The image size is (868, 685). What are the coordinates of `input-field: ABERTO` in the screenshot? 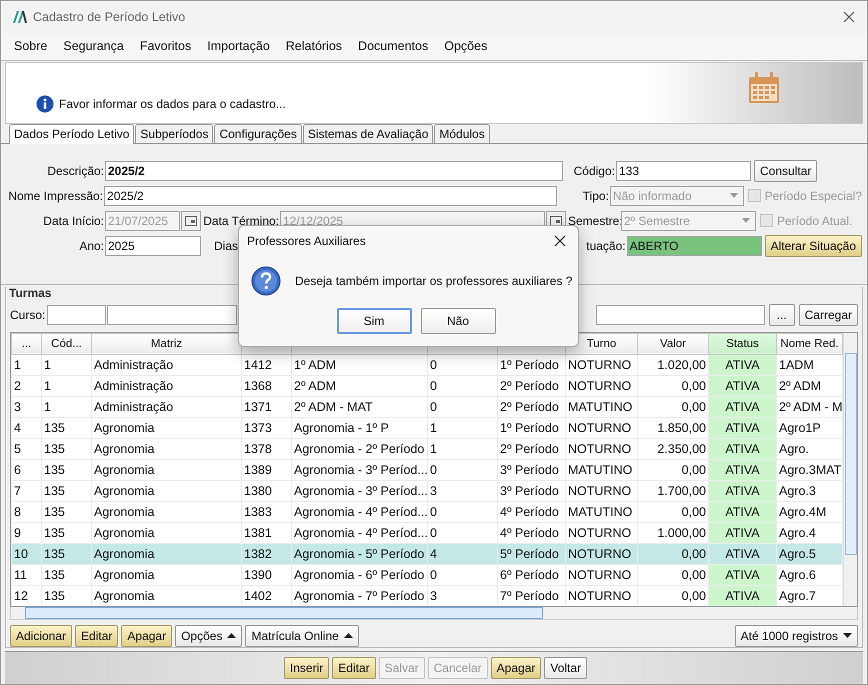 It's located at (694, 246).